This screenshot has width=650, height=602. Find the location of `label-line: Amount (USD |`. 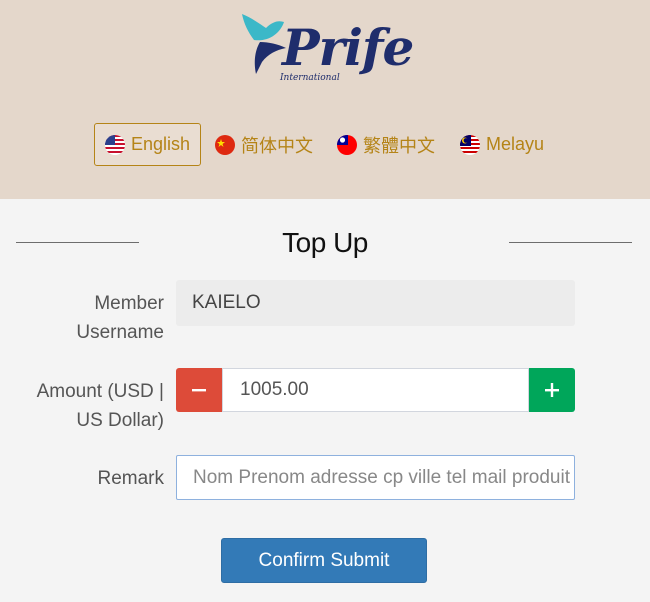

label-line: Amount (USD | is located at coordinates (100, 391).